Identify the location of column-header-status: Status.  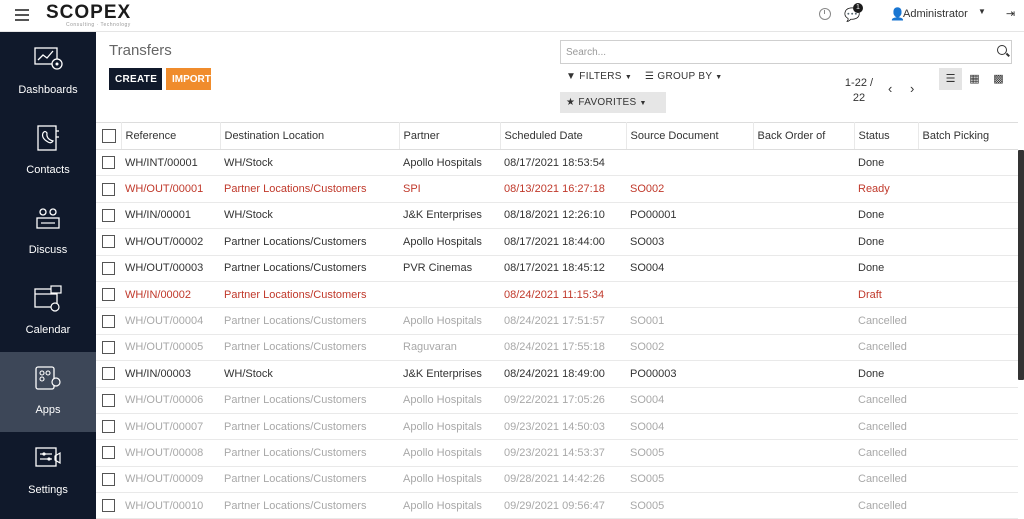
(886, 136).